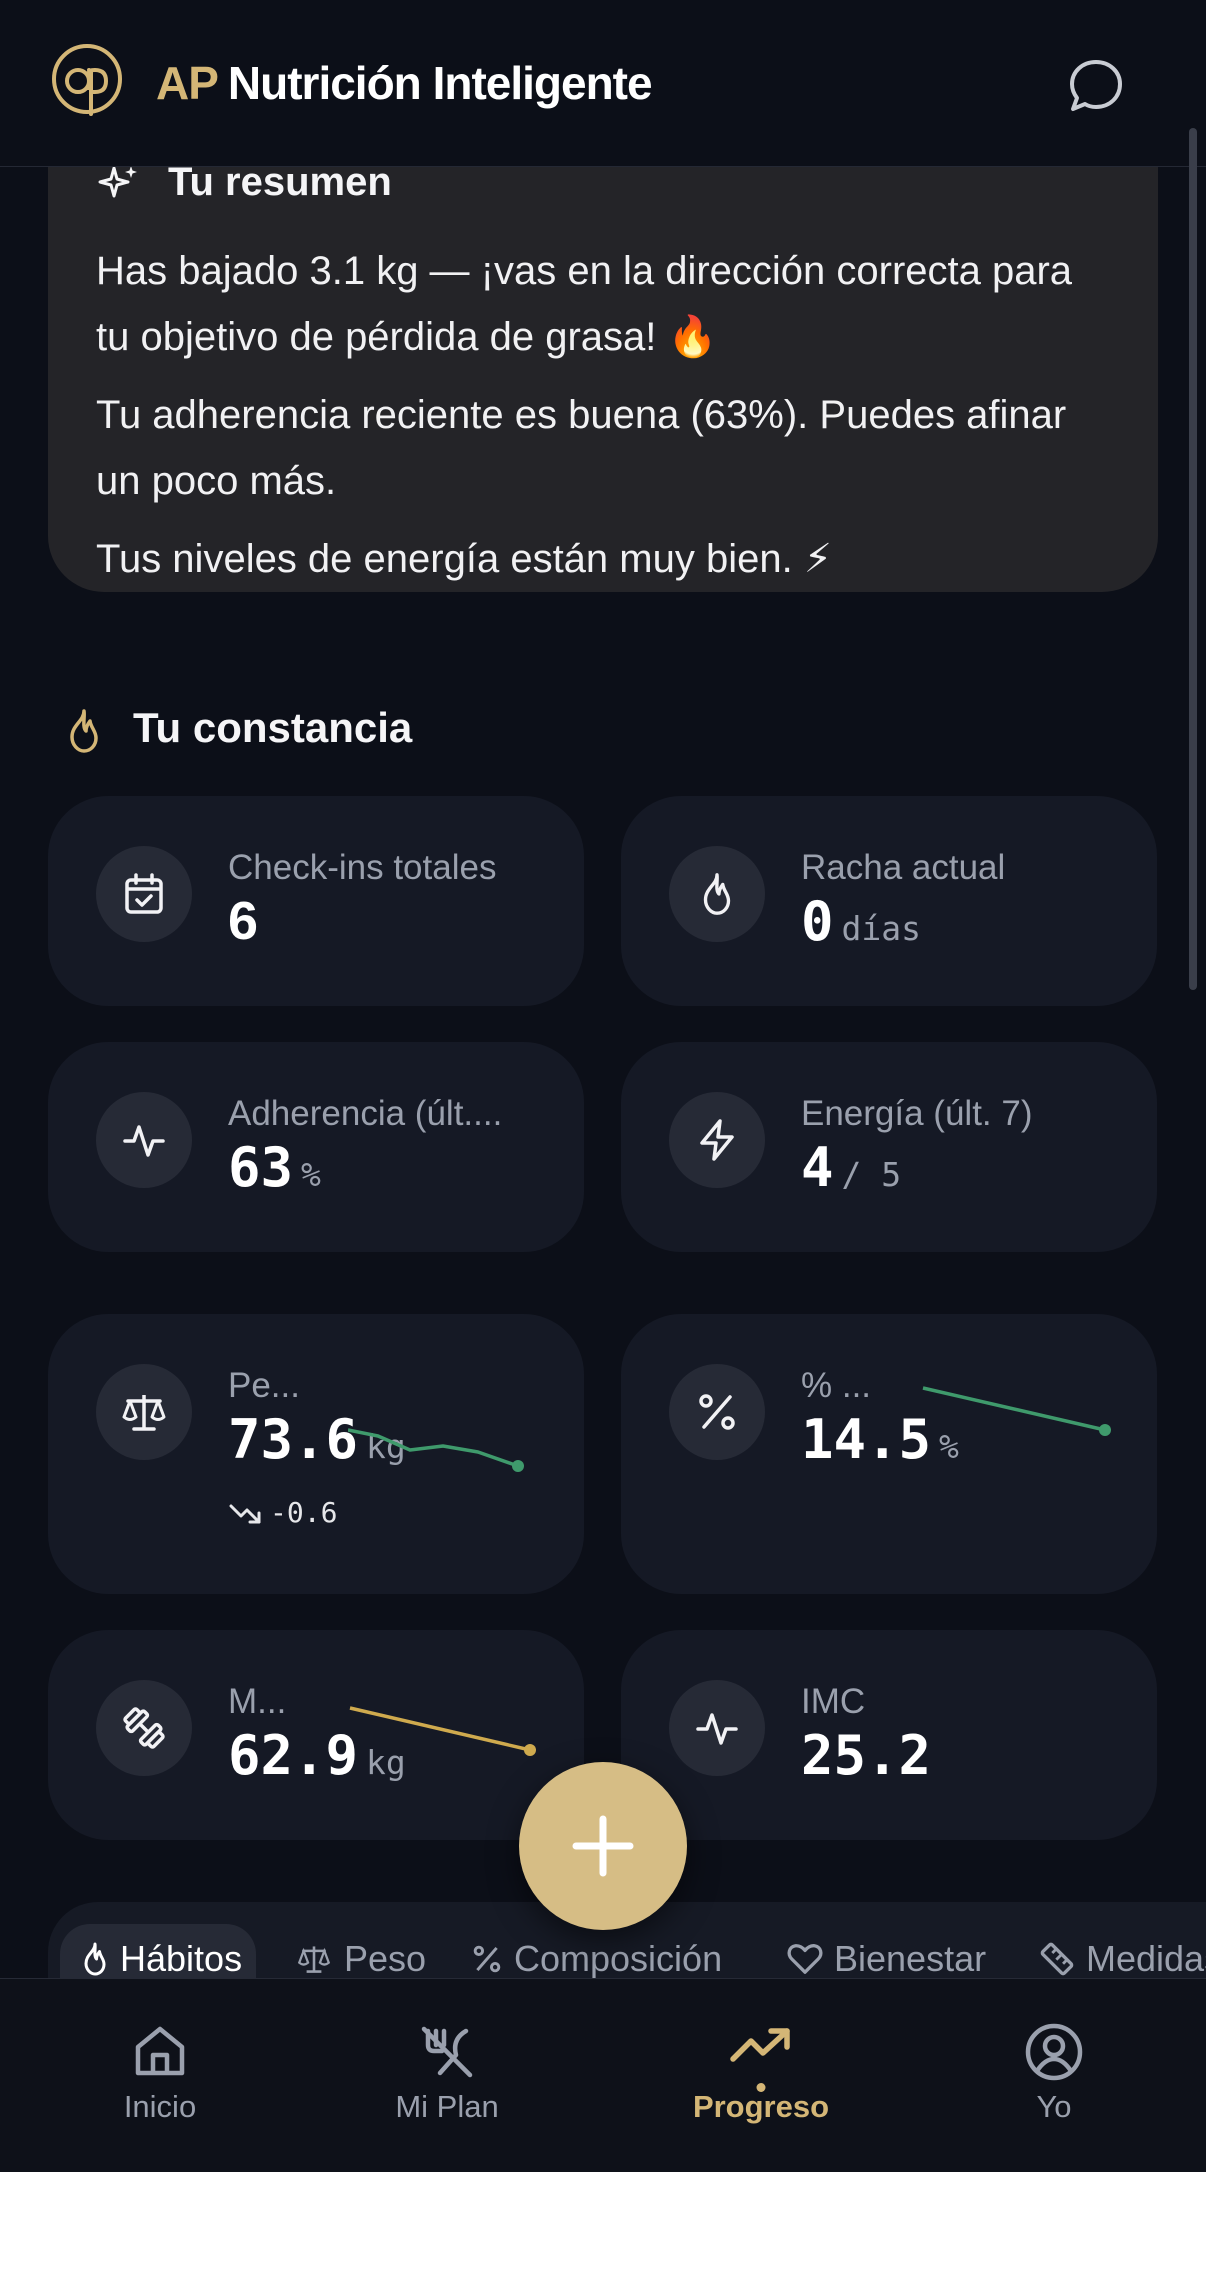 The image size is (1206, 2272). What do you see at coordinates (160, 2106) in the screenshot?
I see `nav-inicio-label: Inicio` at bounding box center [160, 2106].